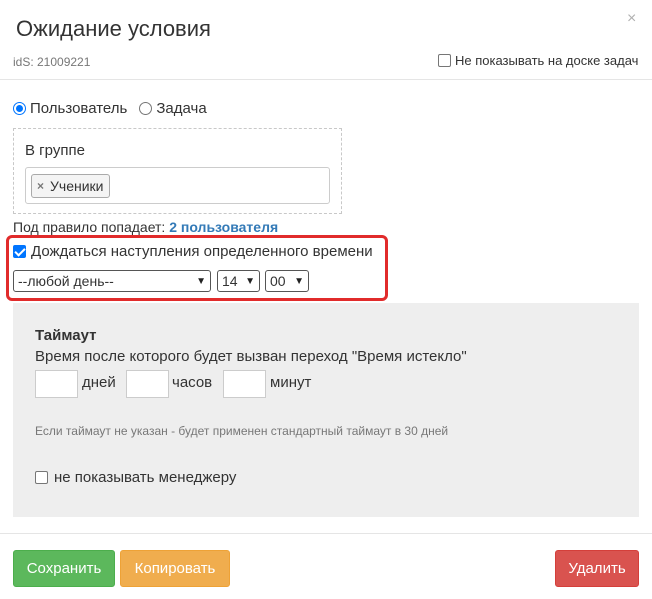 This screenshot has height=599, width=652. What do you see at coordinates (99, 382) in the screenshot?
I see `timeout-days-label: дней` at bounding box center [99, 382].